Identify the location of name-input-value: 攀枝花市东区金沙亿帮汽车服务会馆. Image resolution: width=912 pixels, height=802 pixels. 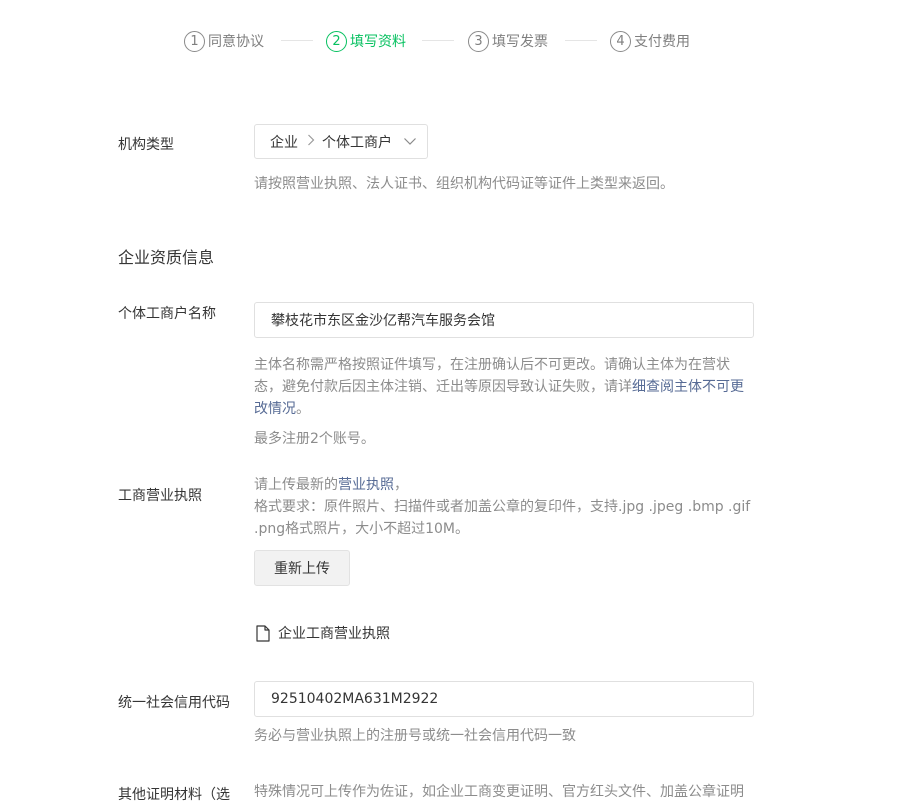
(383, 321).